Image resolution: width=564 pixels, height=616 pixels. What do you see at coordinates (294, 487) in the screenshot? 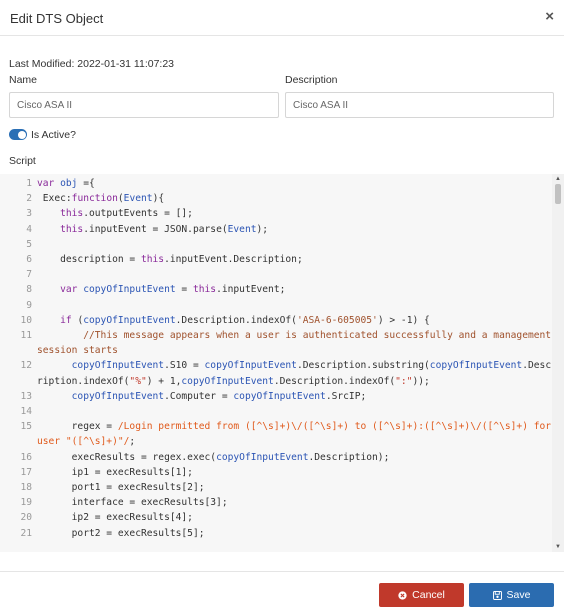
I see `code-text: port1 = execResults[2];` at bounding box center [294, 487].